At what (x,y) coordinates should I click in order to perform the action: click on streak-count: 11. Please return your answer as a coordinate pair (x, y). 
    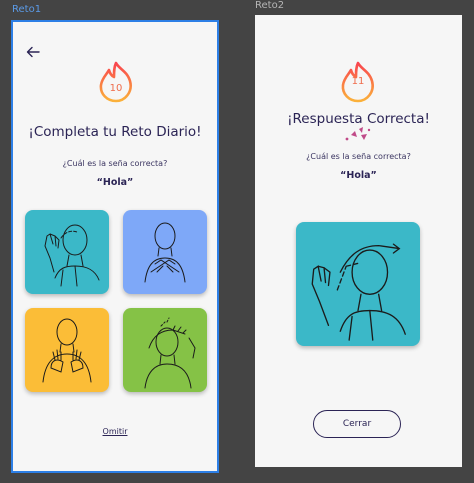
    Looking at the image, I should click on (358, 81).